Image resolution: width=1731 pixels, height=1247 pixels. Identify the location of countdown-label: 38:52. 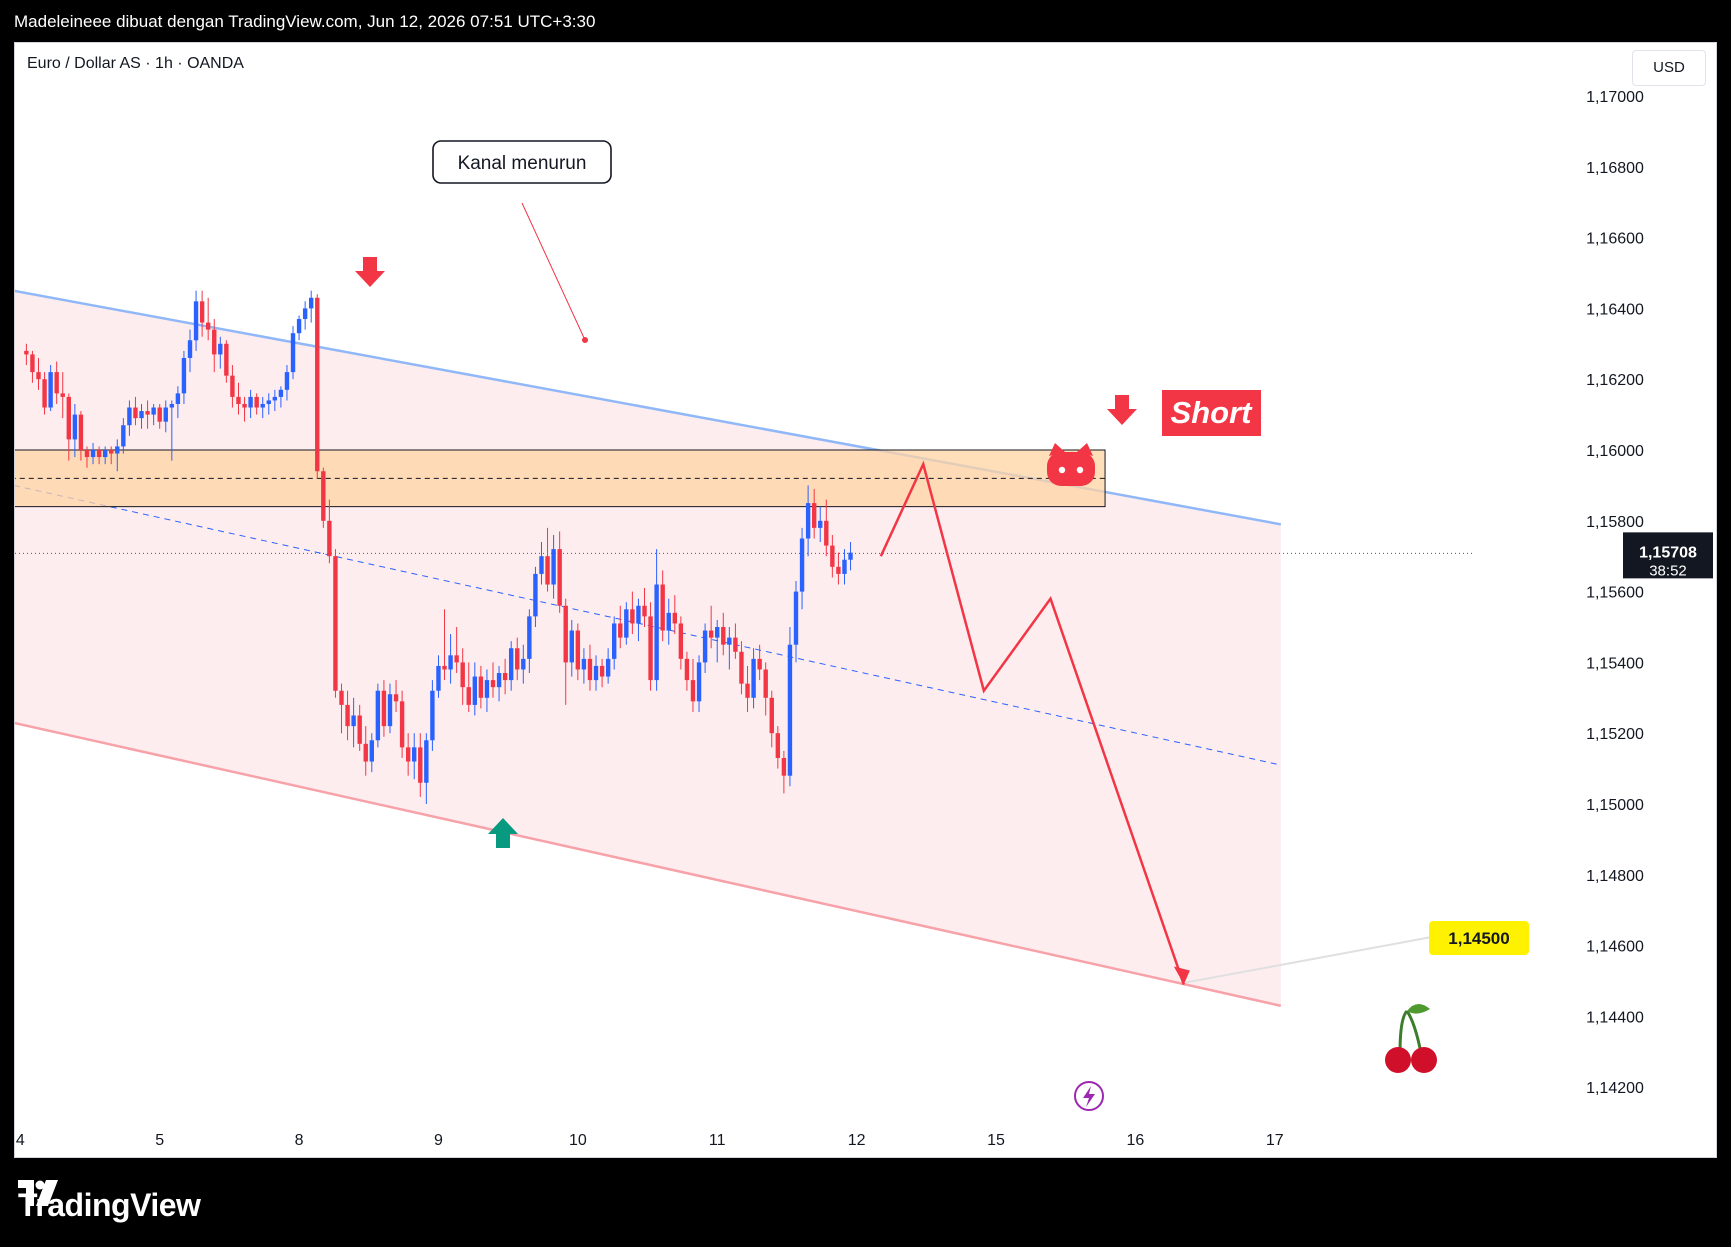
(1668, 570).